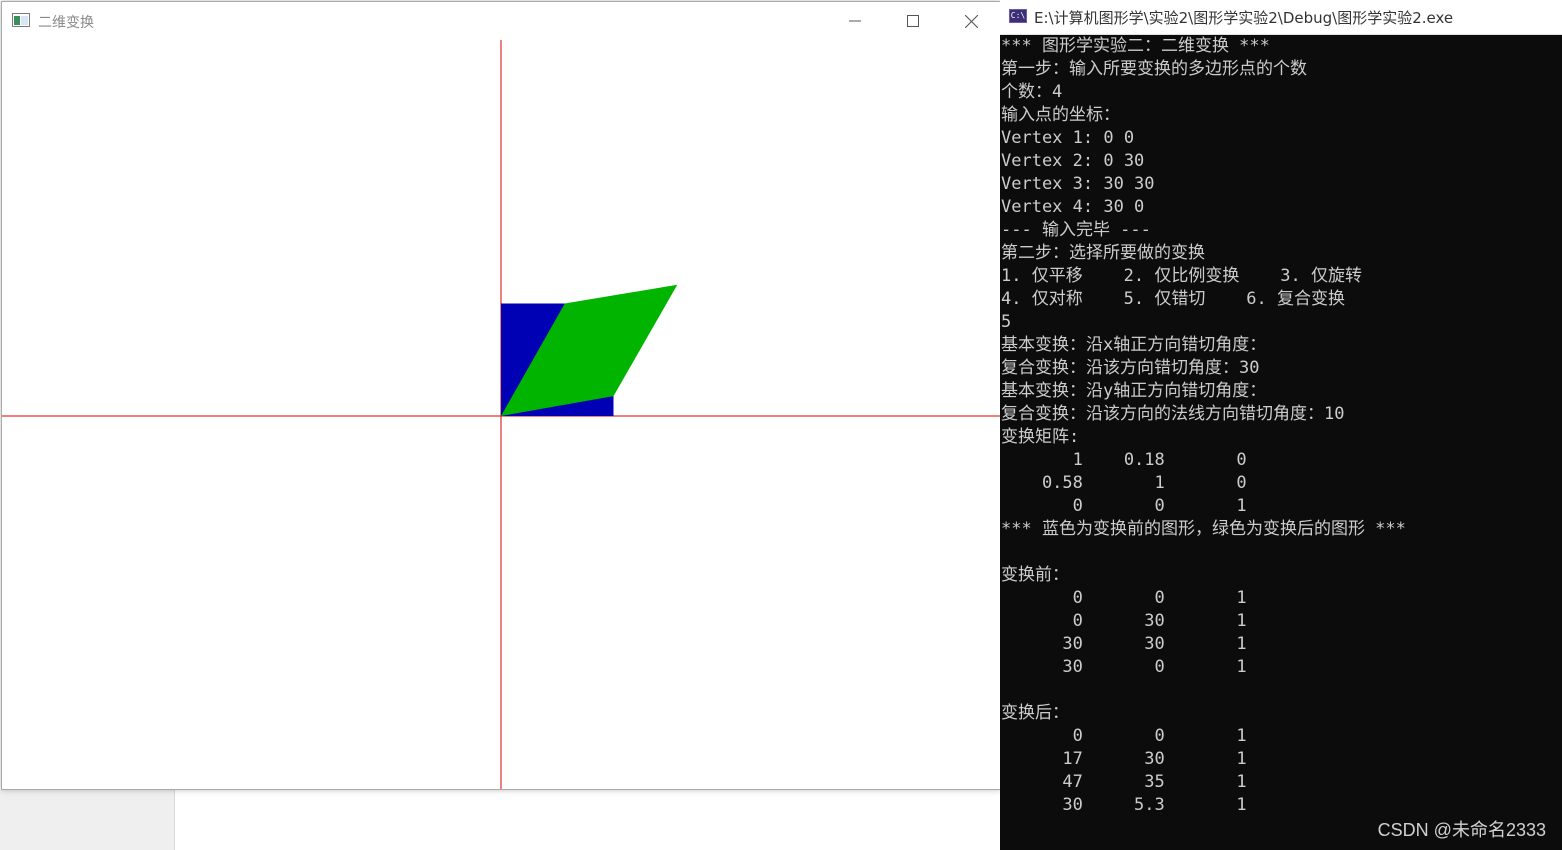 This screenshot has width=1562, height=850. Describe the element at coordinates (1134, 345) in the screenshot. I see `console-line: 基本变换：沿x轴正方向错切角度：` at that location.